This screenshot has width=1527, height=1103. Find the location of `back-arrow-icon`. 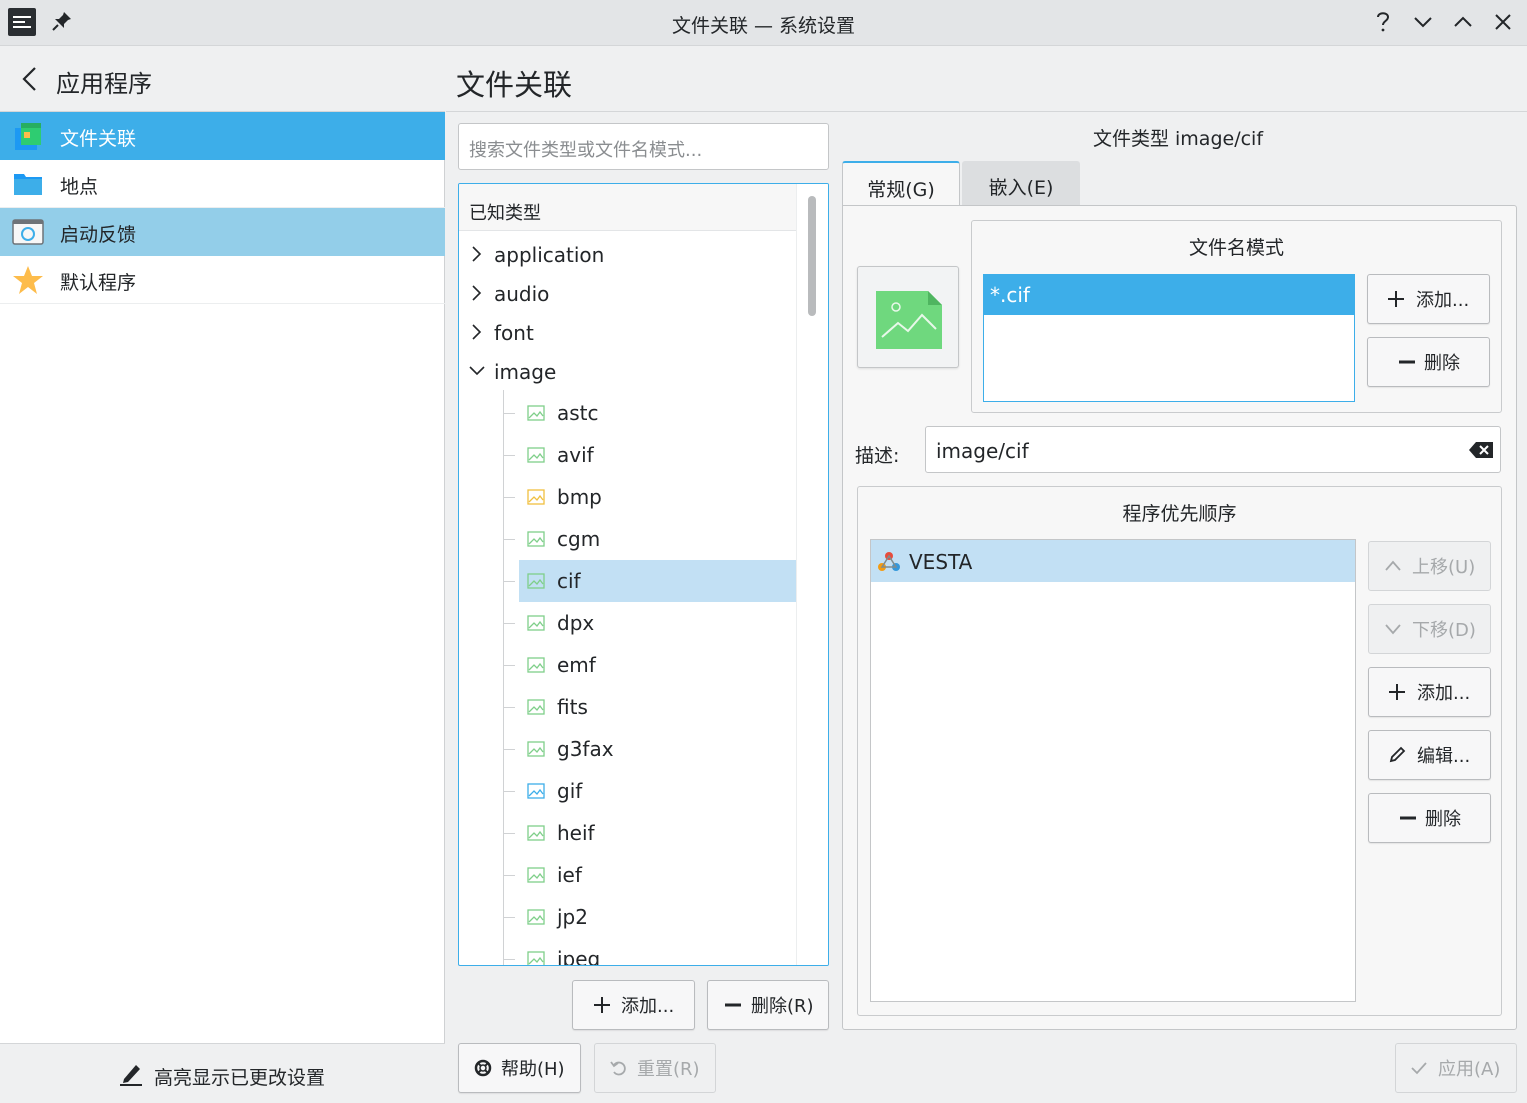

back-arrow-icon is located at coordinates (30, 79).